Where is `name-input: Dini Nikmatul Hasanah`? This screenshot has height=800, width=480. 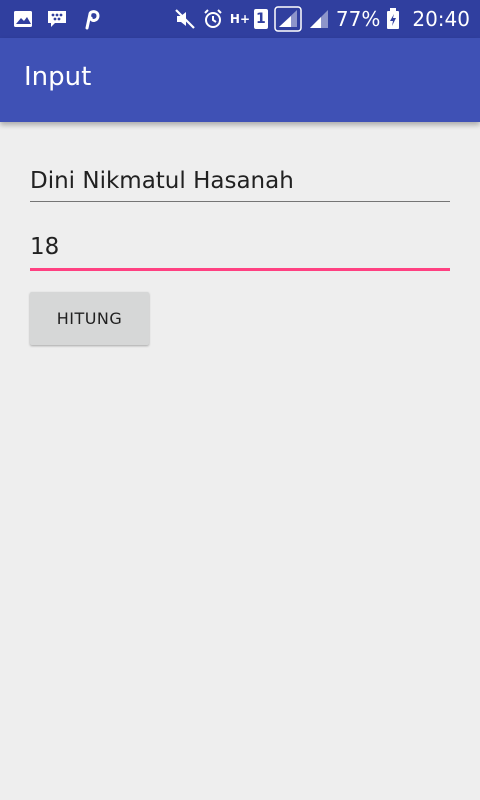
name-input: Dini Nikmatul Hasanah is located at coordinates (240, 186).